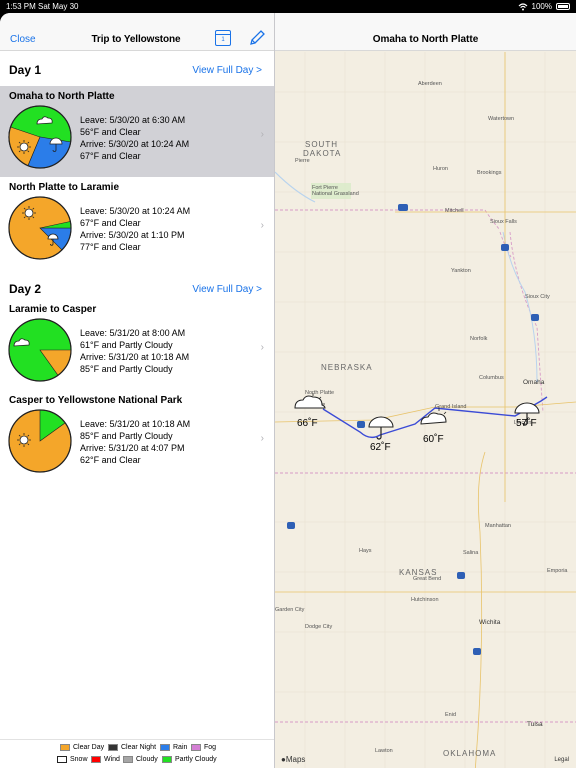 This screenshot has height=768, width=576. What do you see at coordinates (469, 753) in the screenshot?
I see `map-state-label: OKLAHOMA` at bounding box center [469, 753].